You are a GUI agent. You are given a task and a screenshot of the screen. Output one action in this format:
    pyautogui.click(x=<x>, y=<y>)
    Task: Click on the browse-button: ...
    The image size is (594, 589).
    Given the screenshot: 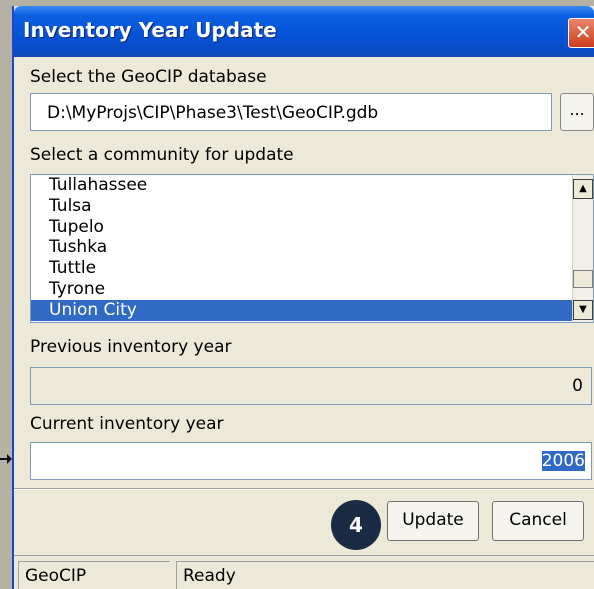 What is the action you would take?
    pyautogui.click(x=577, y=112)
    